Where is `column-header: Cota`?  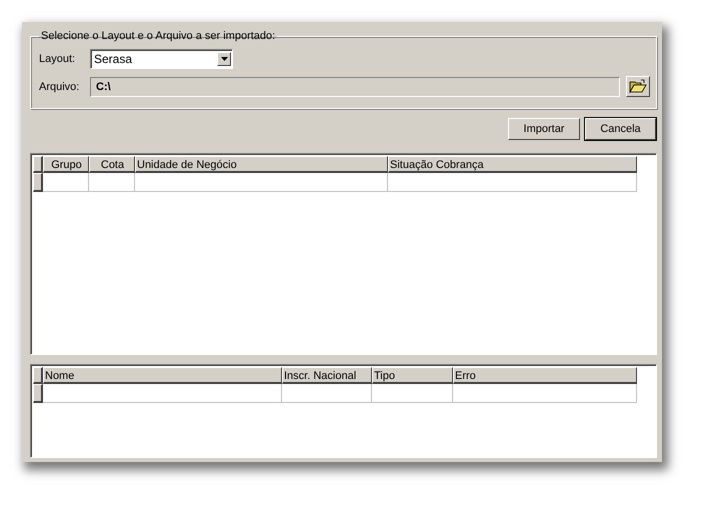
column-header: Cota is located at coordinates (112, 164).